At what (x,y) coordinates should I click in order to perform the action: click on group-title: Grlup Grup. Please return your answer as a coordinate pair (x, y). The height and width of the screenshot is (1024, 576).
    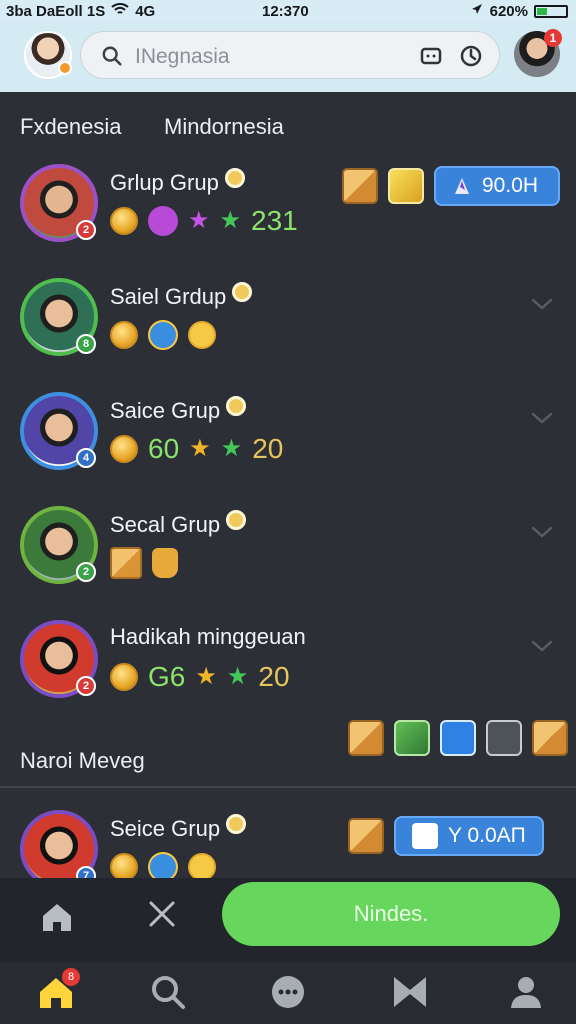
    Looking at the image, I should click on (177, 182).